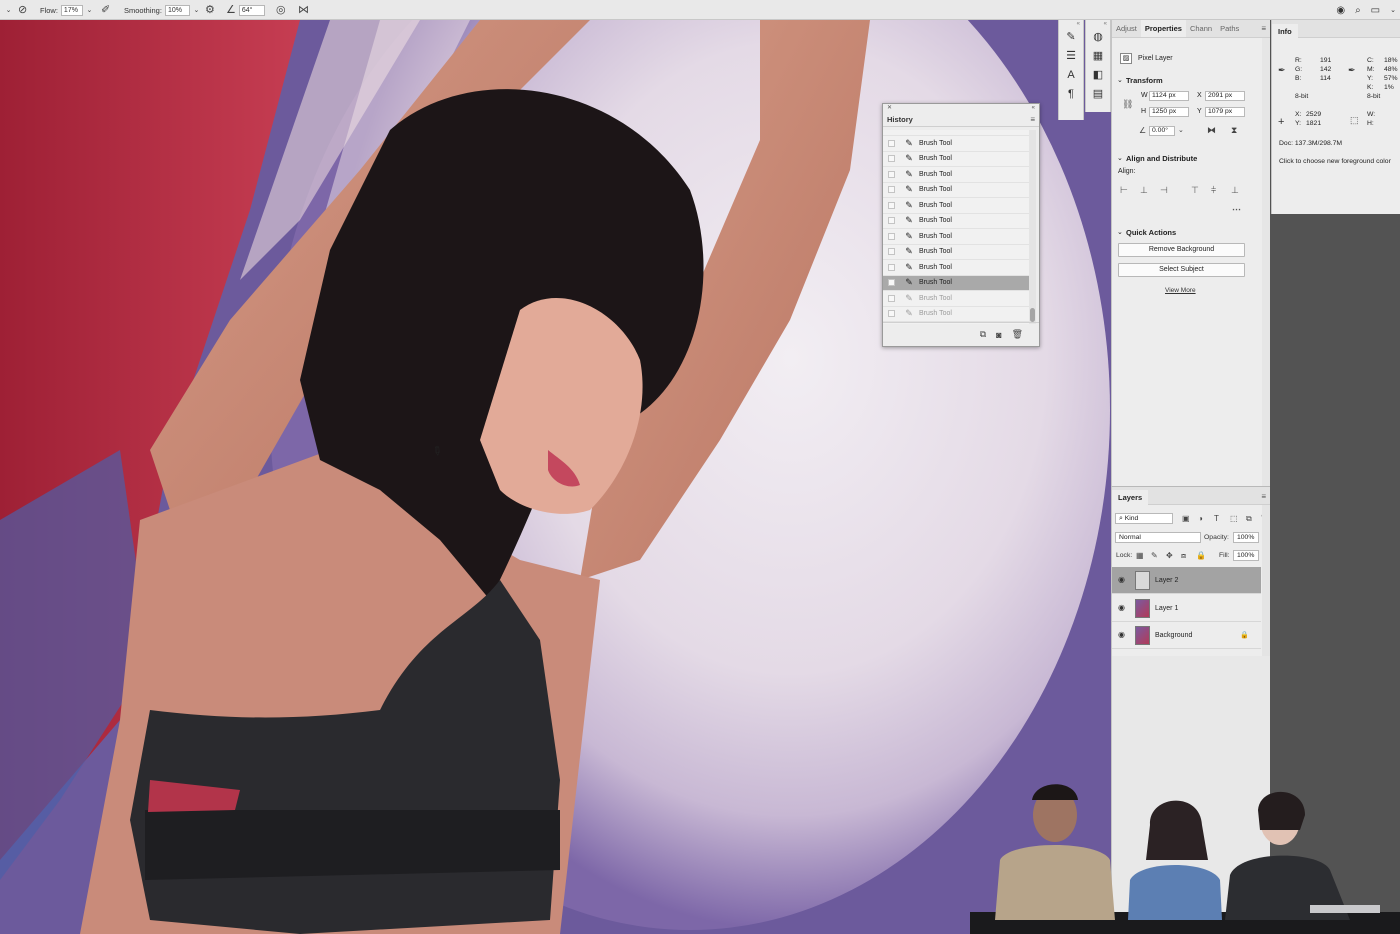 Image resolution: width=1400 pixels, height=934 pixels. What do you see at coordinates (1234, 518) in the screenshot?
I see `filter-shape-icon: ⬚` at bounding box center [1234, 518].